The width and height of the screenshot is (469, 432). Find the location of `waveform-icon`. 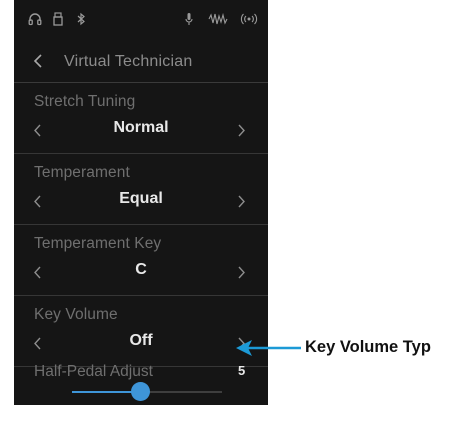

waveform-icon is located at coordinates (218, 19).